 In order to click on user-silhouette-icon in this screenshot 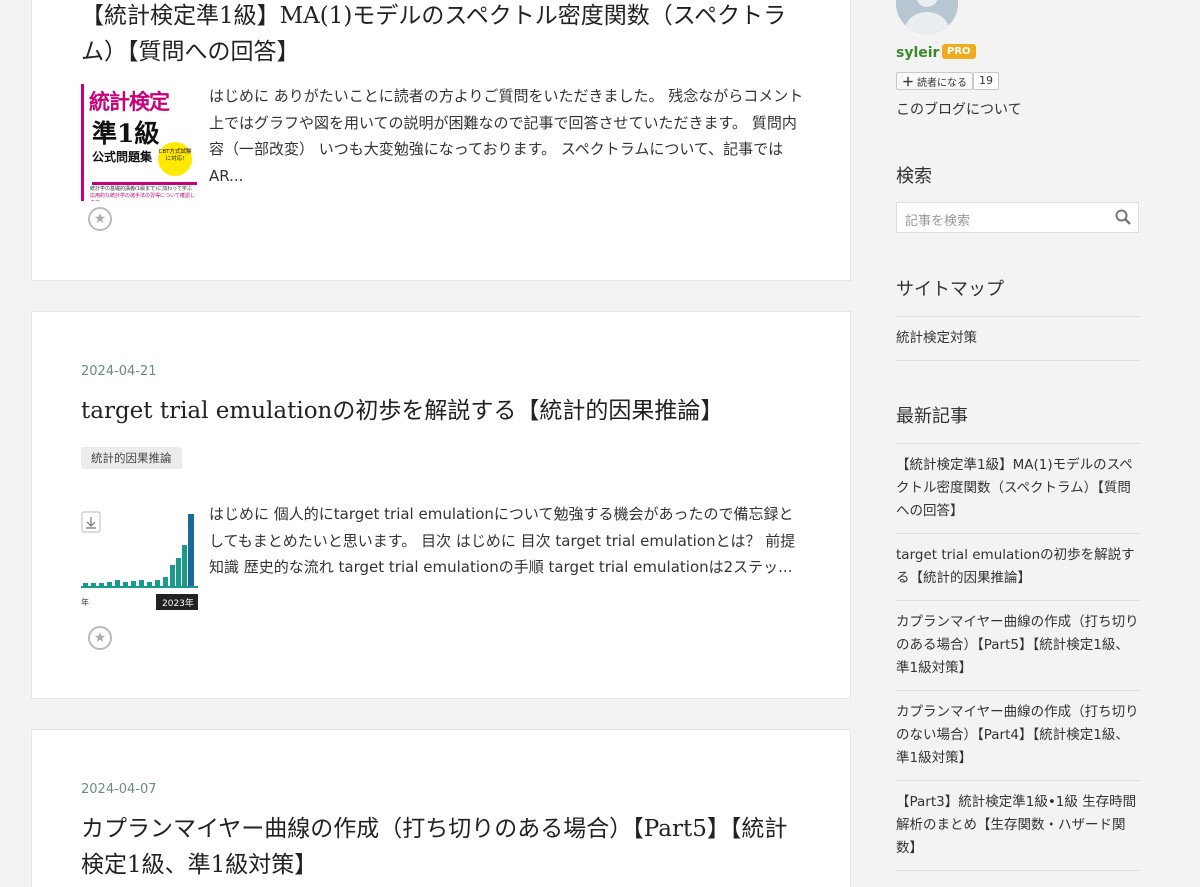, I will do `click(927, 17)`.